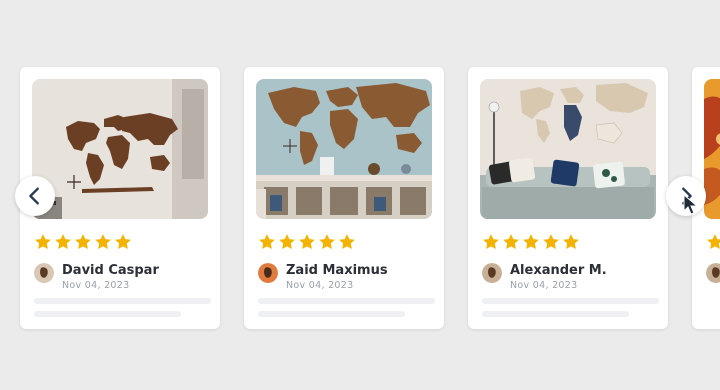 Image resolution: width=720 pixels, height=390 pixels. I want to click on chevron-right-icon, so click(687, 196).